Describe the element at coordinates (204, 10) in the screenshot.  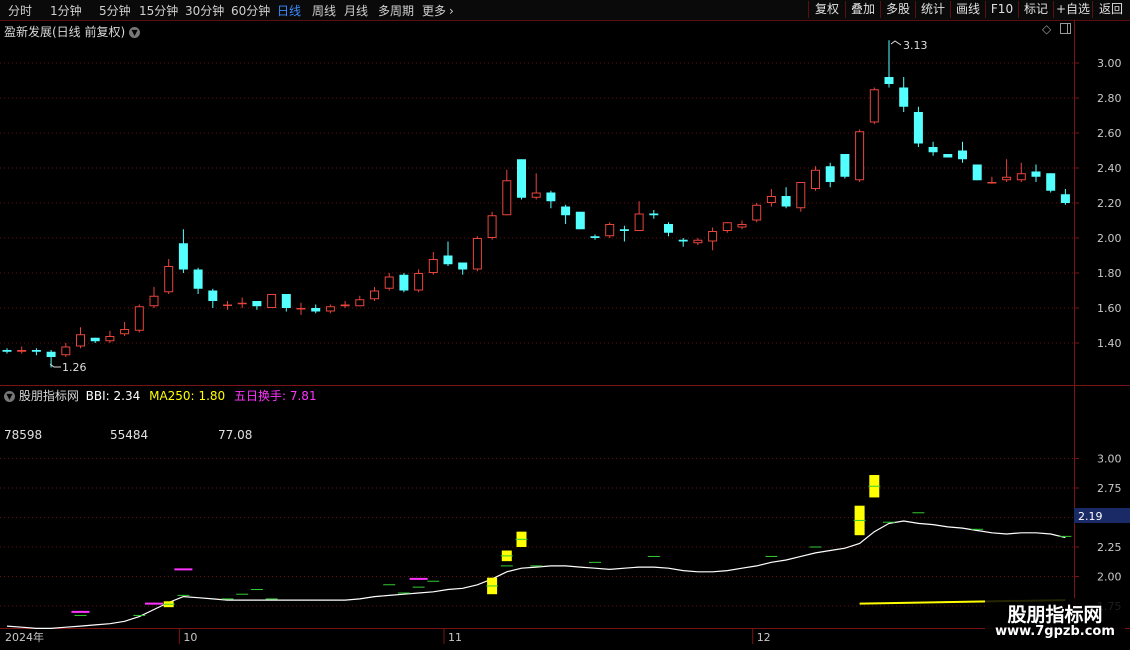
I see `period-tab-30min: 30分钟` at that location.